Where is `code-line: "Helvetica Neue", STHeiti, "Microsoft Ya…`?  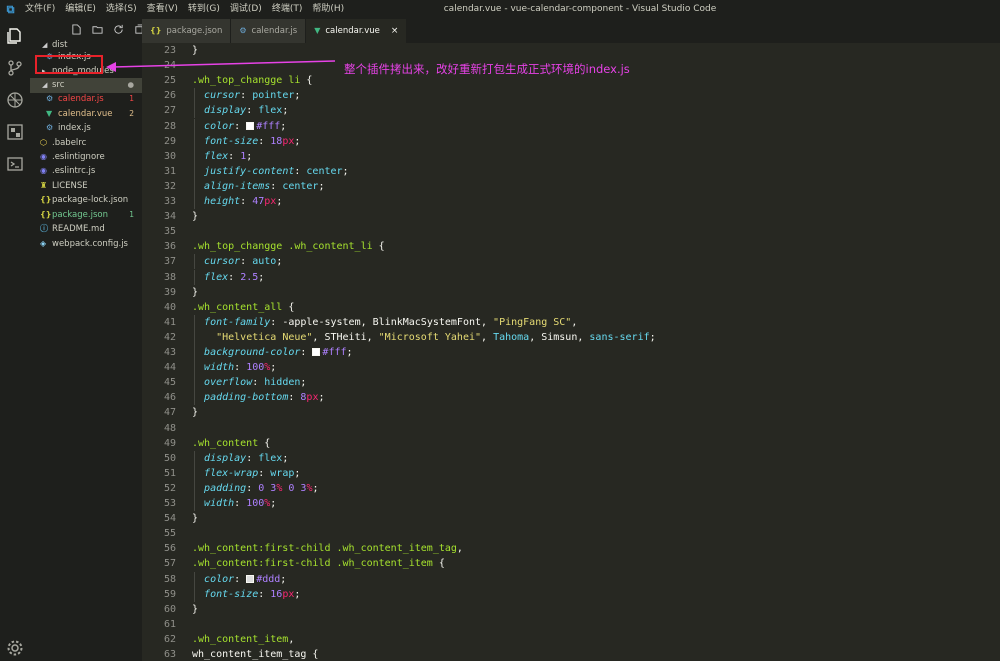
code-line: "Helvetica Neue", STHeiti, "Microsoft Ya… is located at coordinates (424, 337).